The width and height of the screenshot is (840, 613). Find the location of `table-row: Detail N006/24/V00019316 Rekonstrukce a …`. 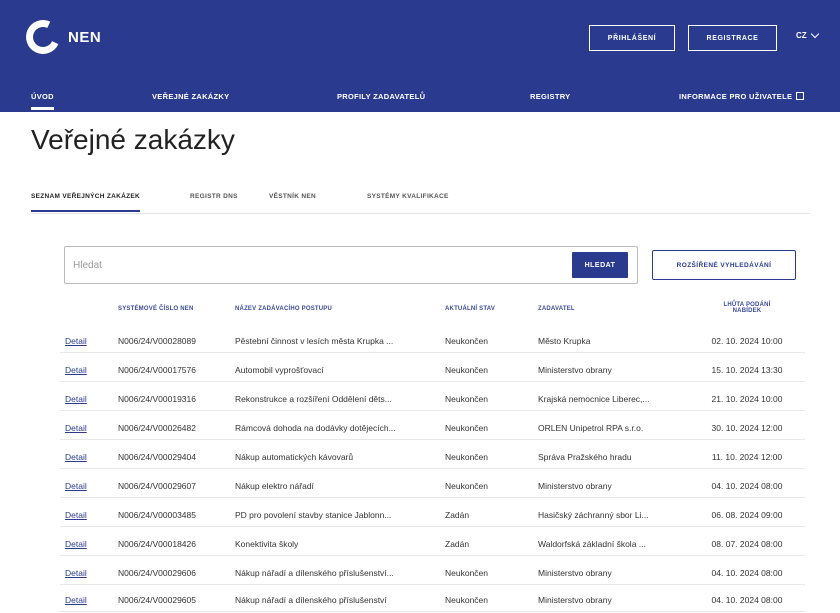

table-row: Detail N006/24/V00019316 Rekonstrukce a … is located at coordinates (432, 398).